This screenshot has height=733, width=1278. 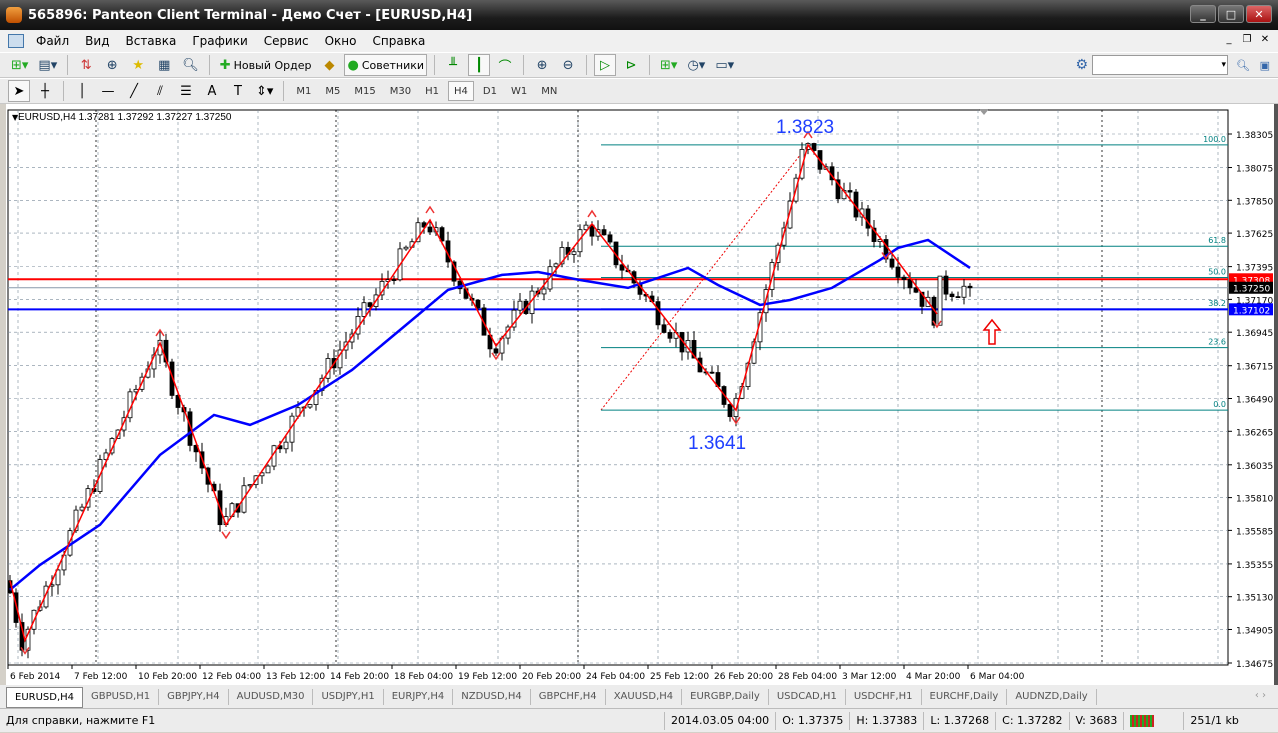 I want to click on fibonacci-icon: ☰, so click(x=186, y=91).